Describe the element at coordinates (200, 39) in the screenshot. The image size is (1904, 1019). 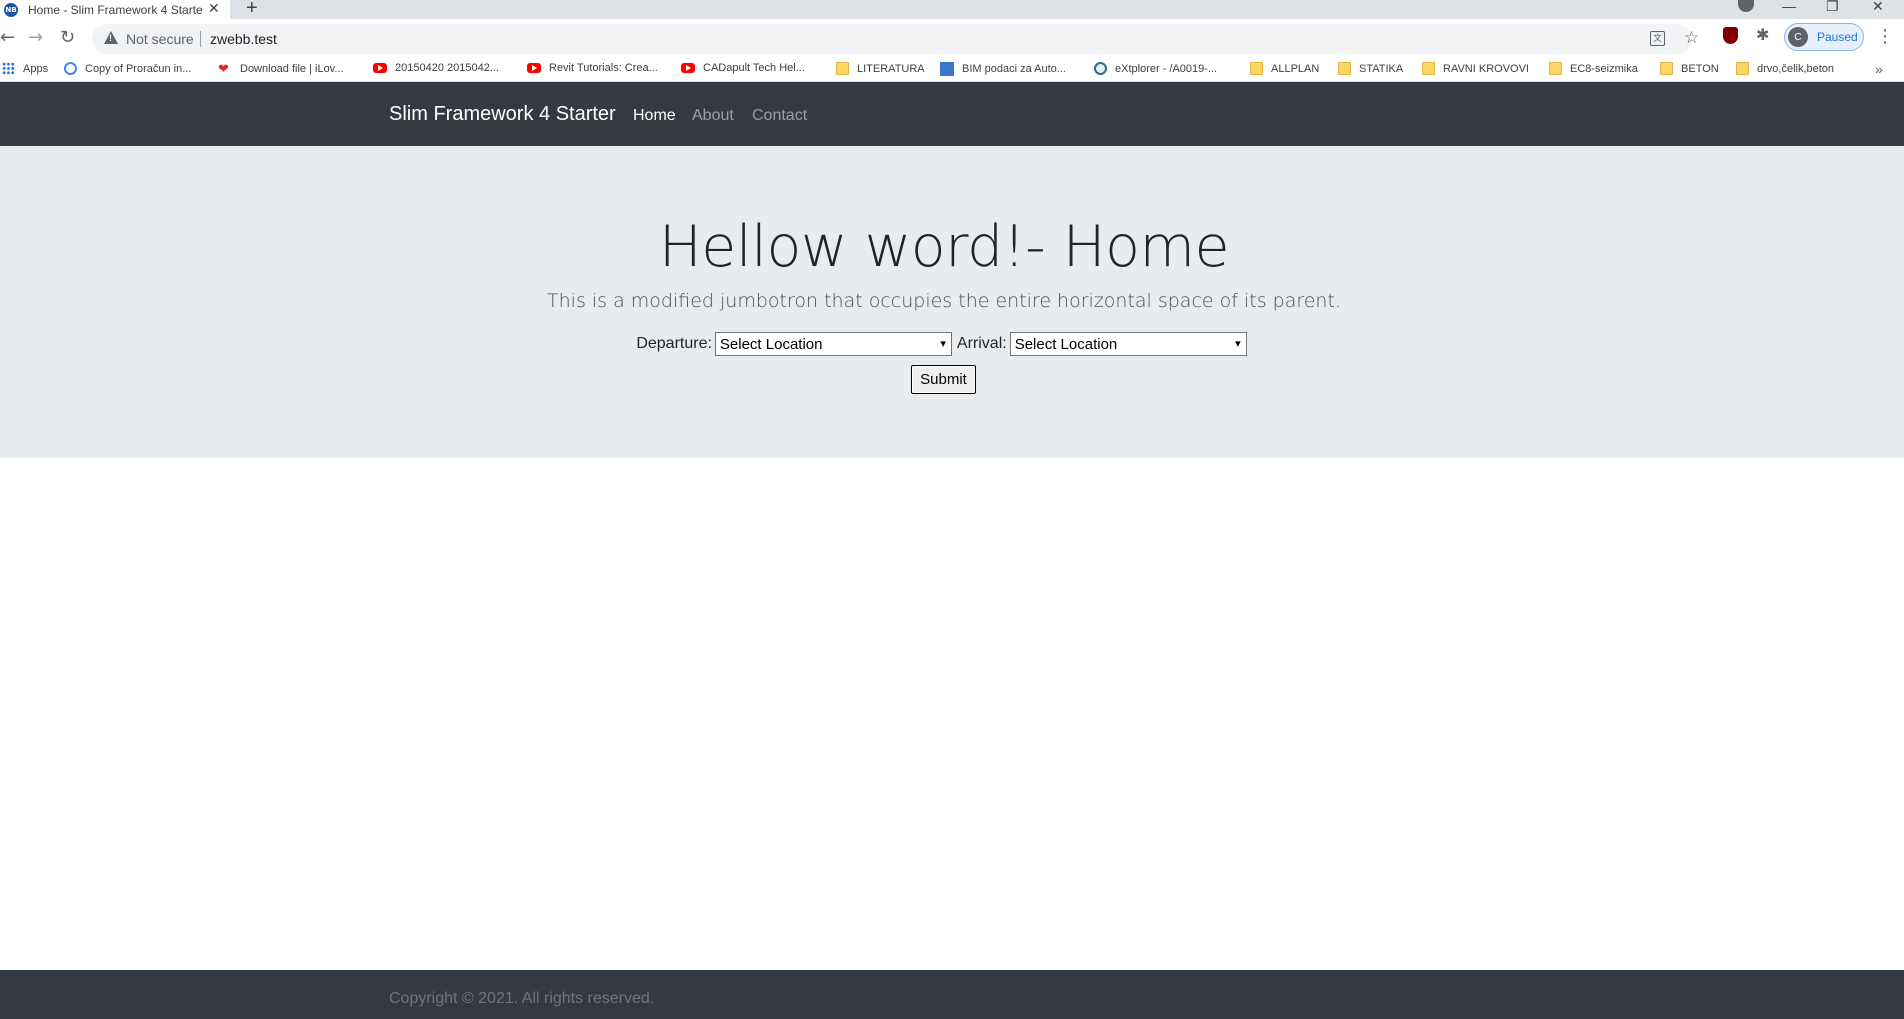
I see `address-divider` at that location.